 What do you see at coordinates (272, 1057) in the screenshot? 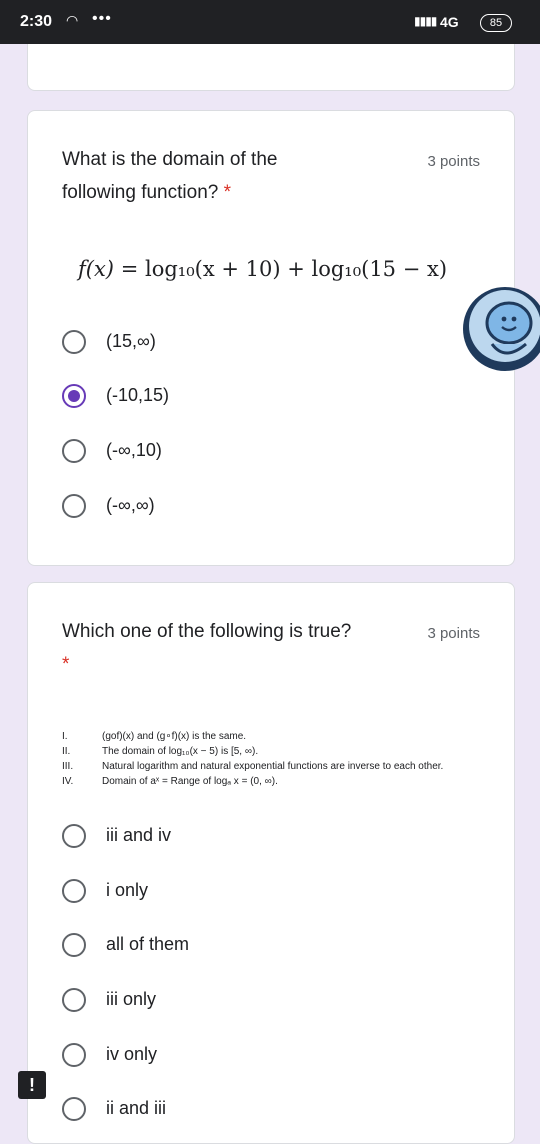
I see `option-5: iv only` at bounding box center [272, 1057].